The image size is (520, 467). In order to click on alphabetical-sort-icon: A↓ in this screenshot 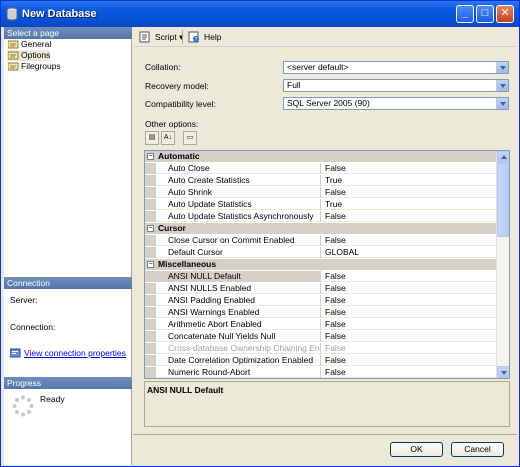, I will do `click(168, 138)`.